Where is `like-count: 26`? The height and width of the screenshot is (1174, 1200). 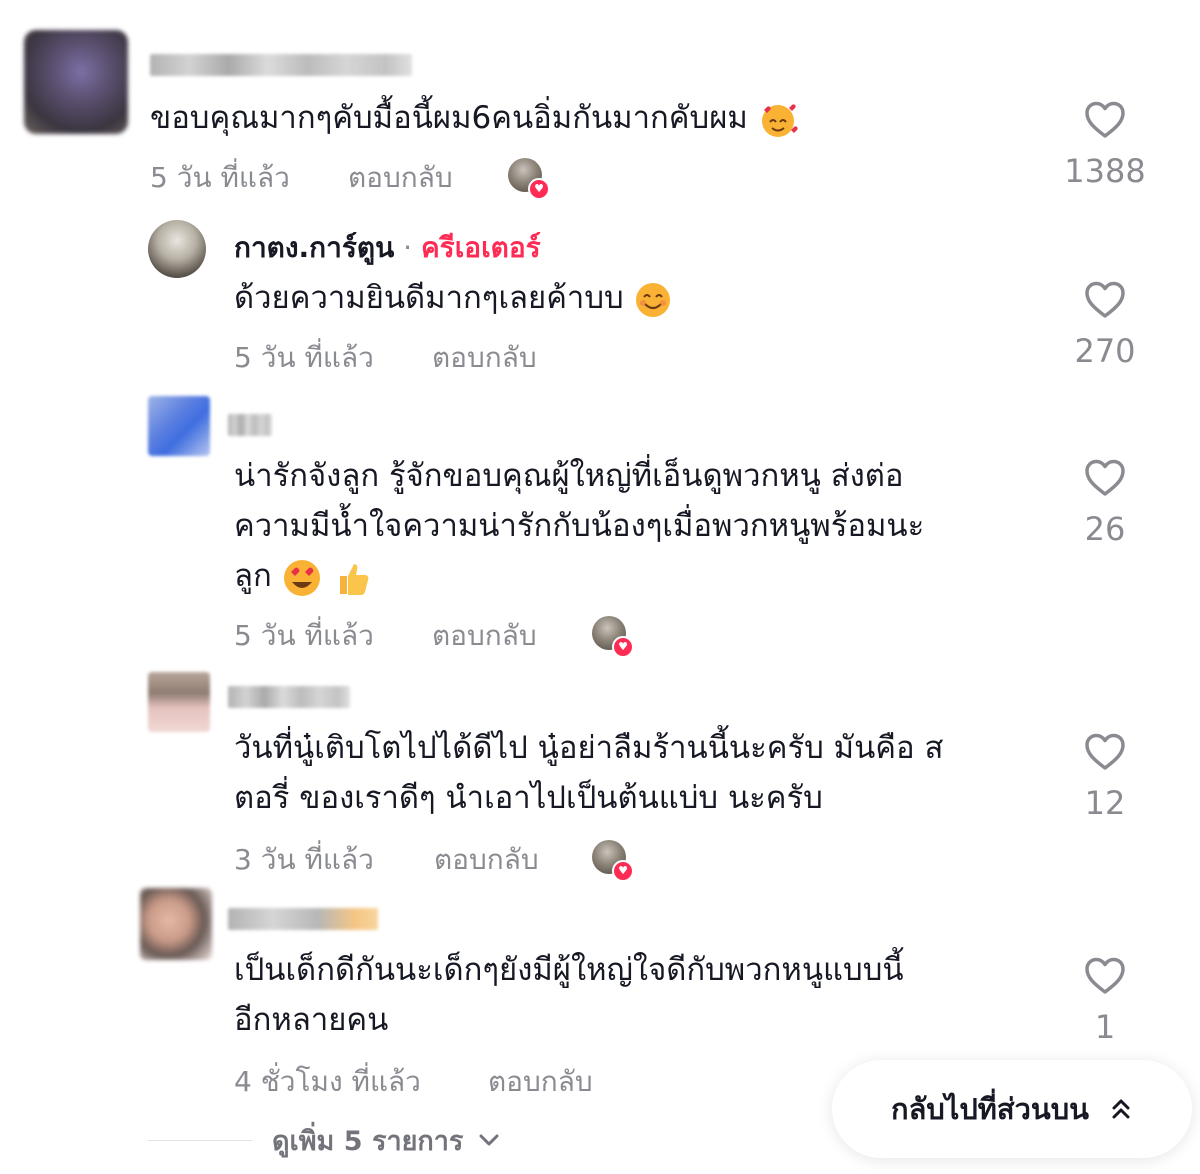
like-count: 26 is located at coordinates (1105, 529).